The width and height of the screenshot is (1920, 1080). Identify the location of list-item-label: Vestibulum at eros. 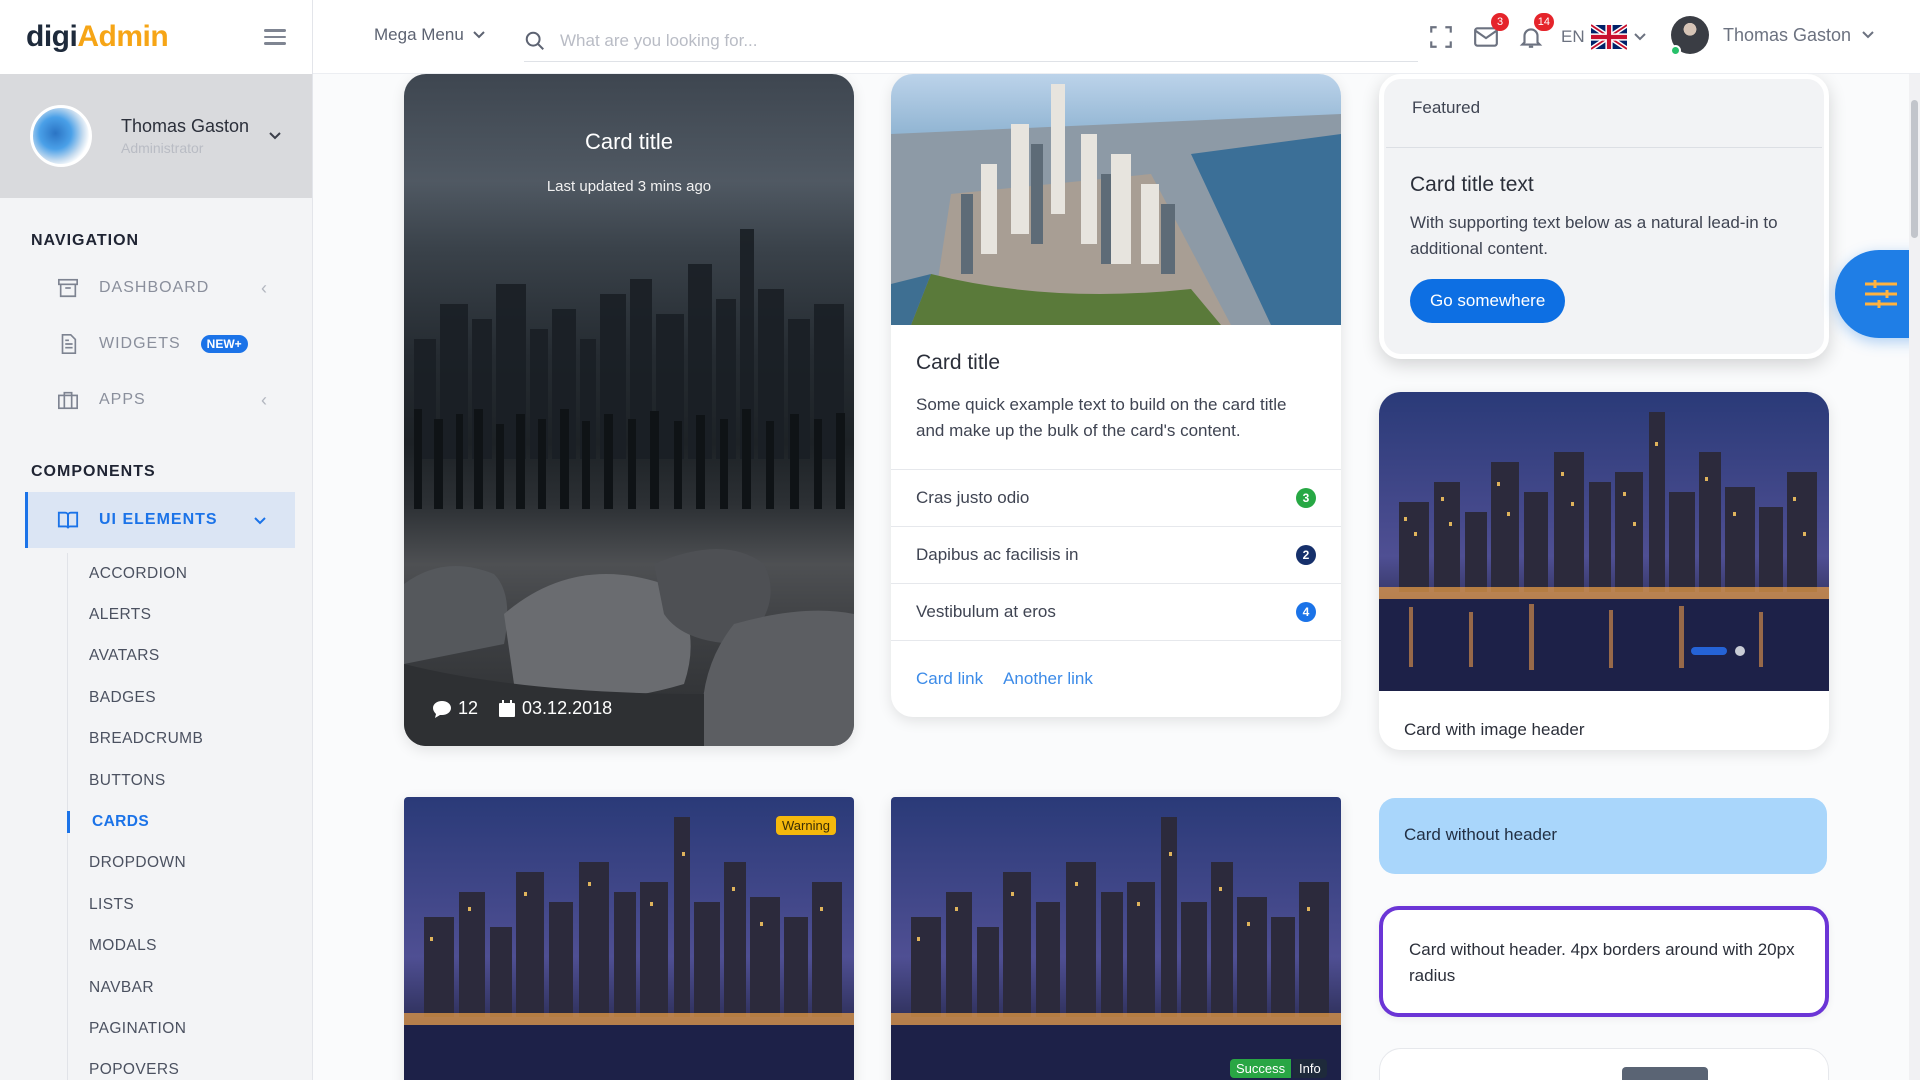
(986, 611).